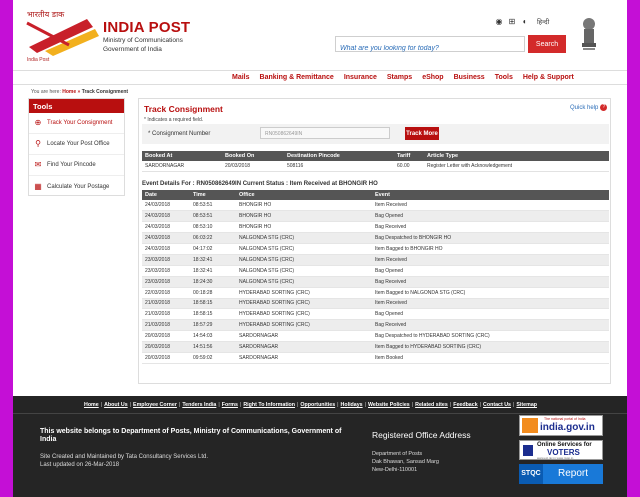 The image size is (640, 497). I want to click on table-cell: 08:53:10, so click(213, 227).